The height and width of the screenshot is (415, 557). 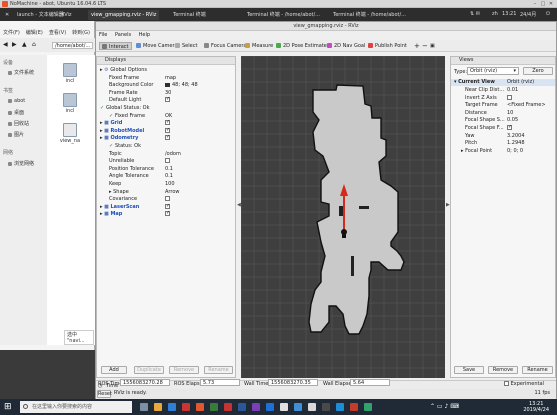 What do you see at coordinates (186, 46) in the screenshot?
I see `tool-select: Select` at bounding box center [186, 46].